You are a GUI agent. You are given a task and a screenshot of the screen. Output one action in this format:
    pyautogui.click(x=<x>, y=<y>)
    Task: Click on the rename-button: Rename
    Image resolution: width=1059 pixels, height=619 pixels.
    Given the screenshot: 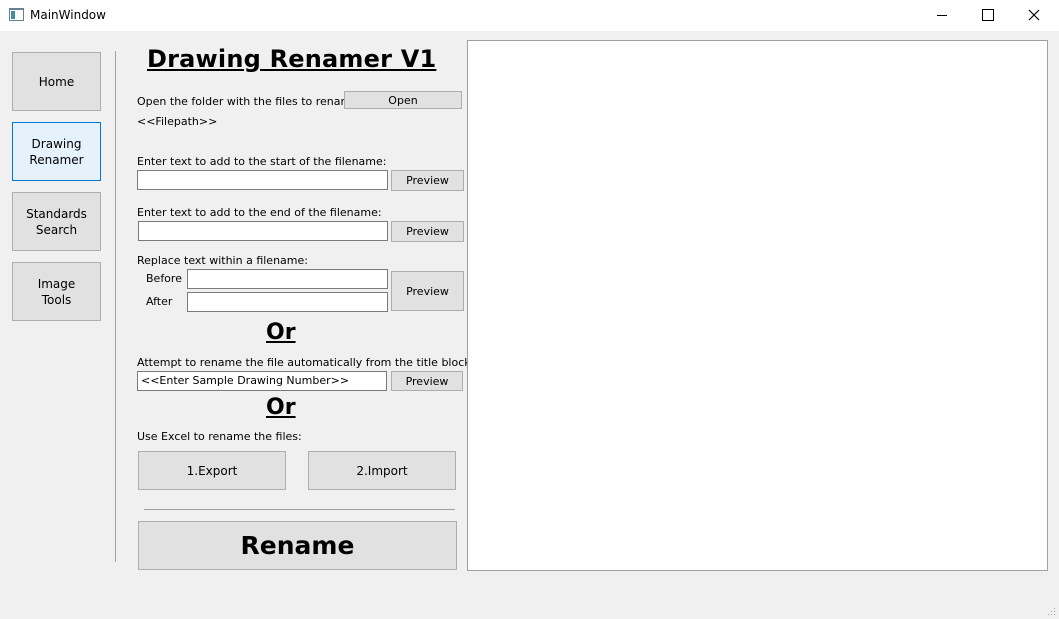 What is the action you would take?
    pyautogui.click(x=297, y=545)
    